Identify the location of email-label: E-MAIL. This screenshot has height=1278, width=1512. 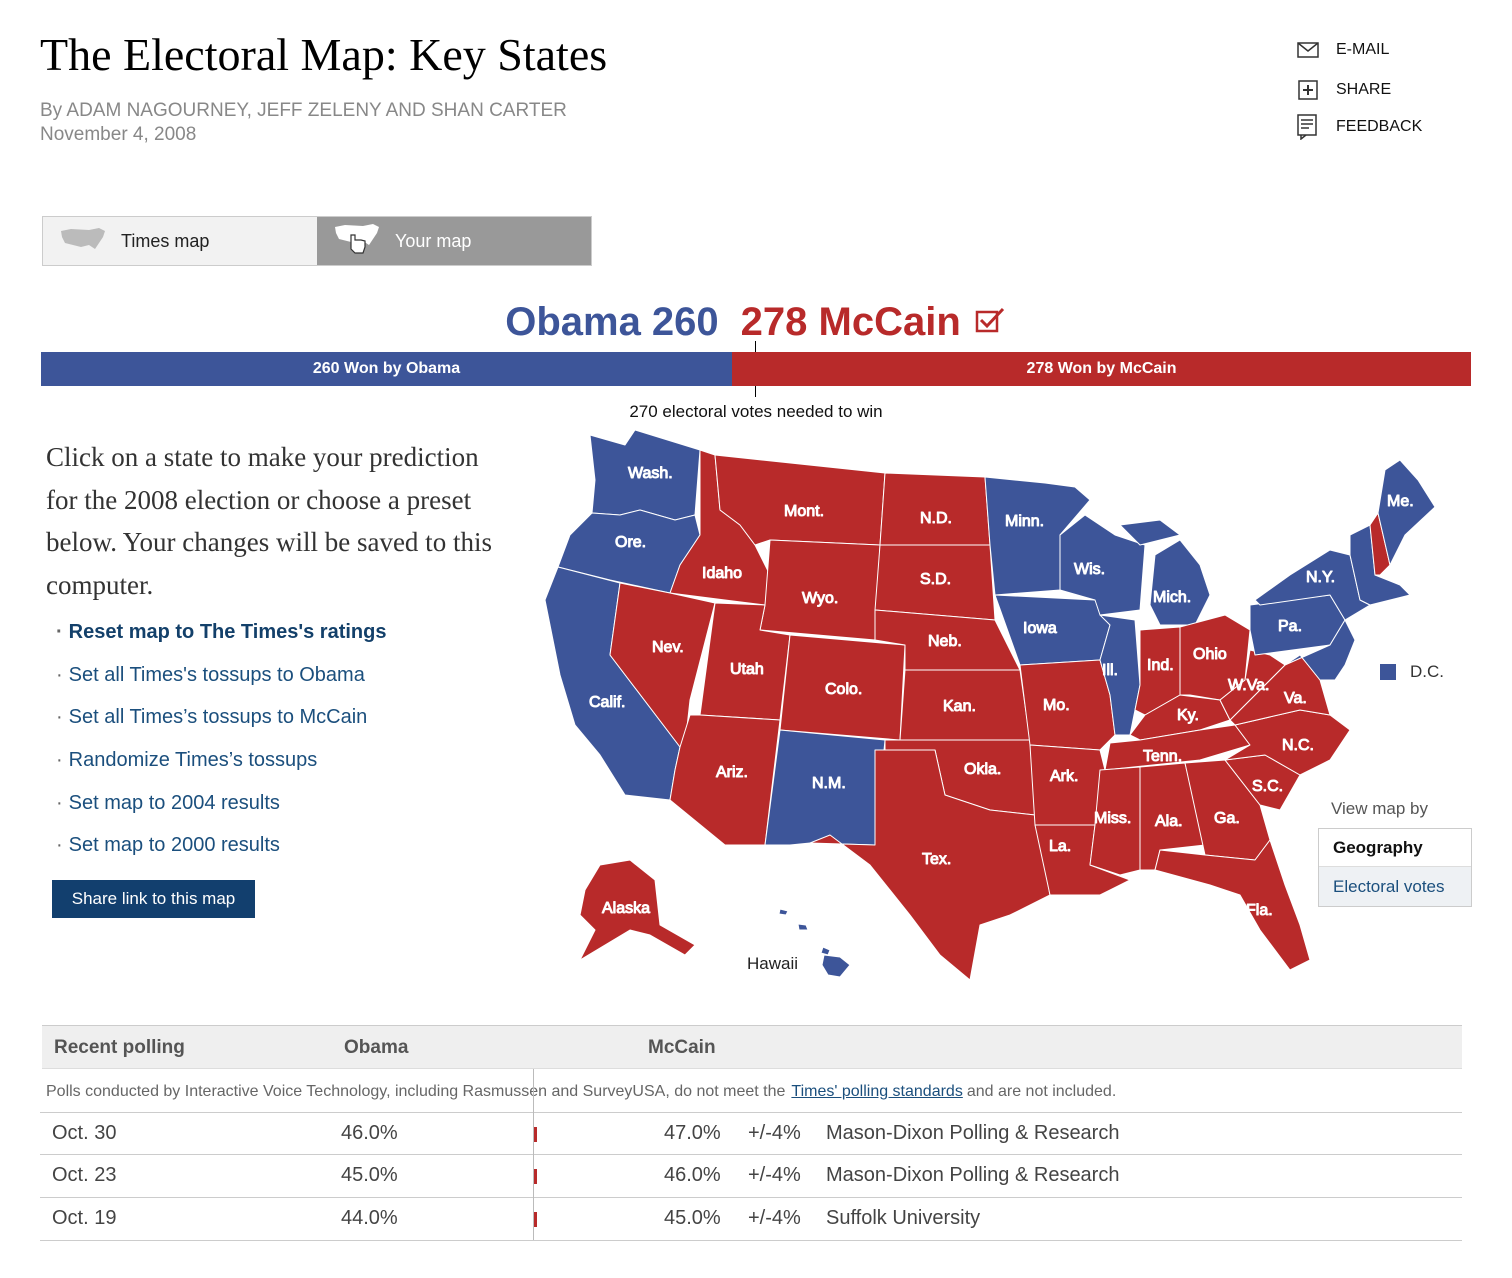
(1363, 49).